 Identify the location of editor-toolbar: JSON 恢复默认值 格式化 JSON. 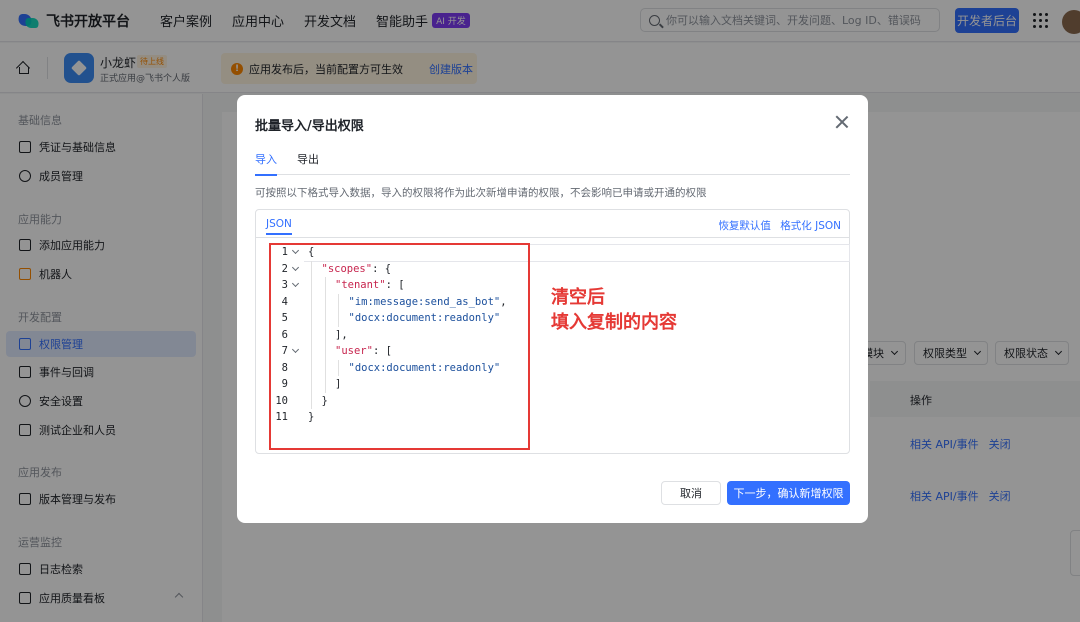
(552, 224).